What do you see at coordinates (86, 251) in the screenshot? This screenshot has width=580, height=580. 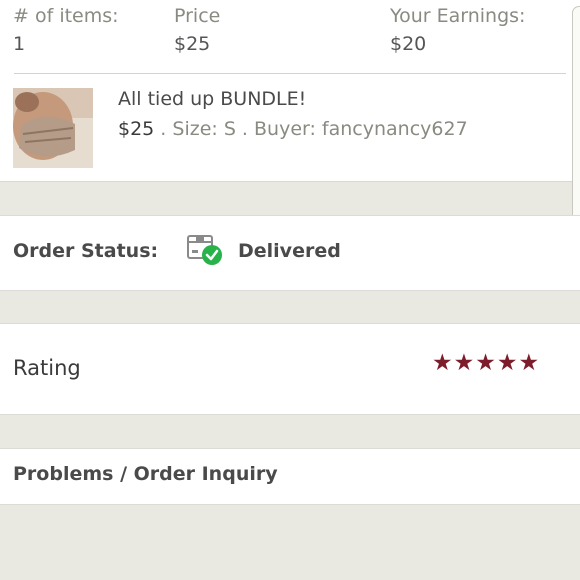 I see `order-status-label: Order Status:` at bounding box center [86, 251].